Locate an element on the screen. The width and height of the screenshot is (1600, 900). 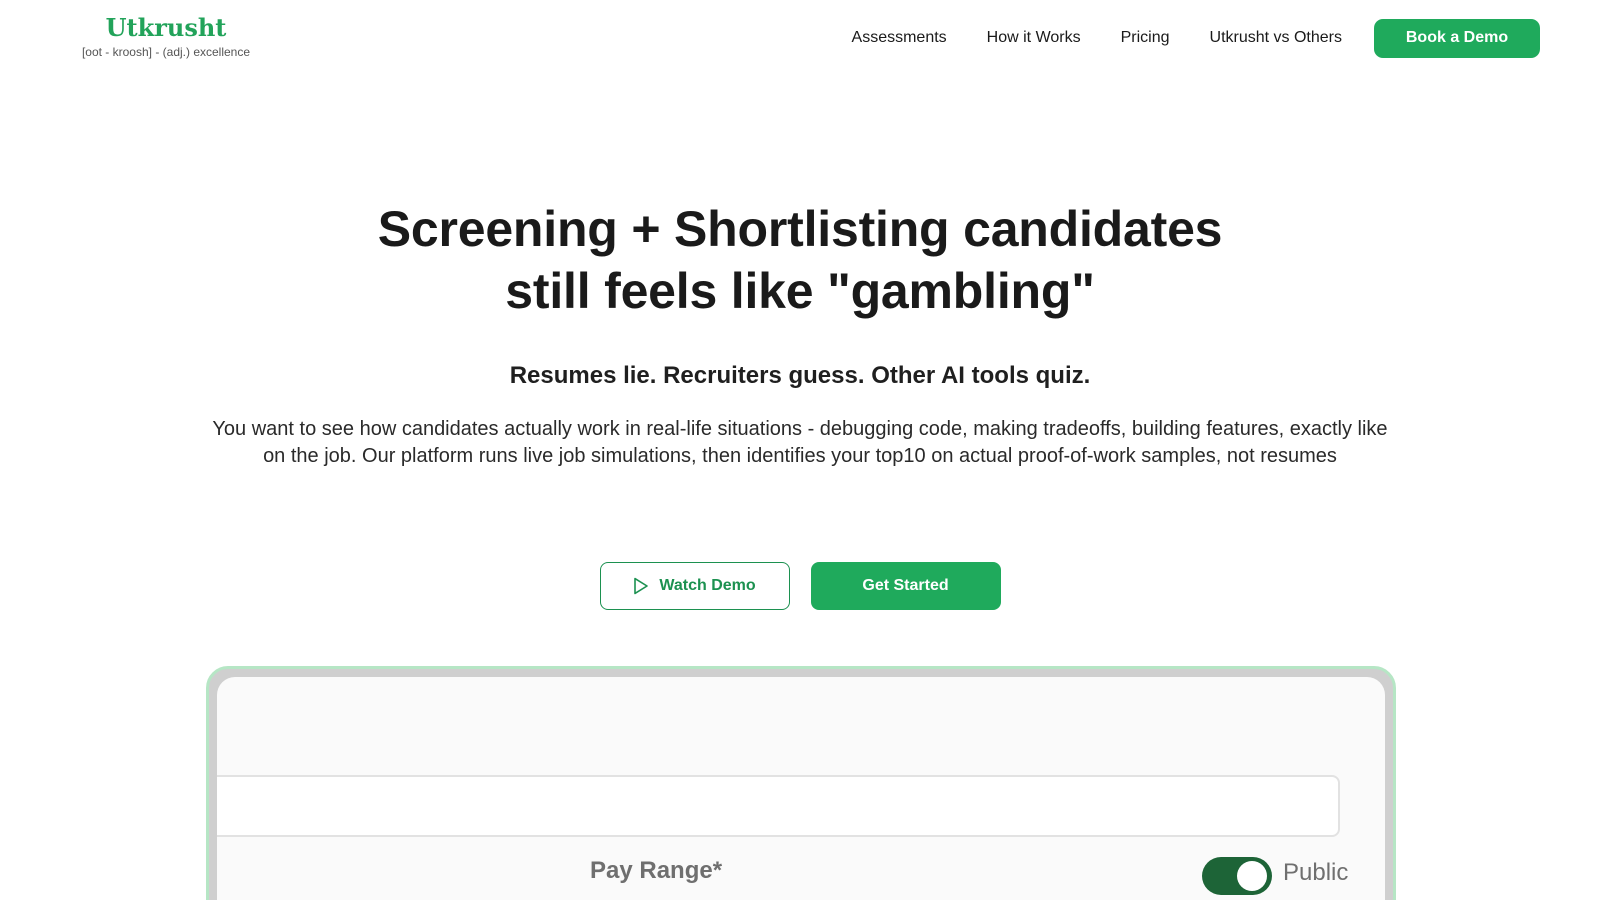
hero-title-line-1: Screening + Shortlisting candidates is located at coordinates (800, 229).